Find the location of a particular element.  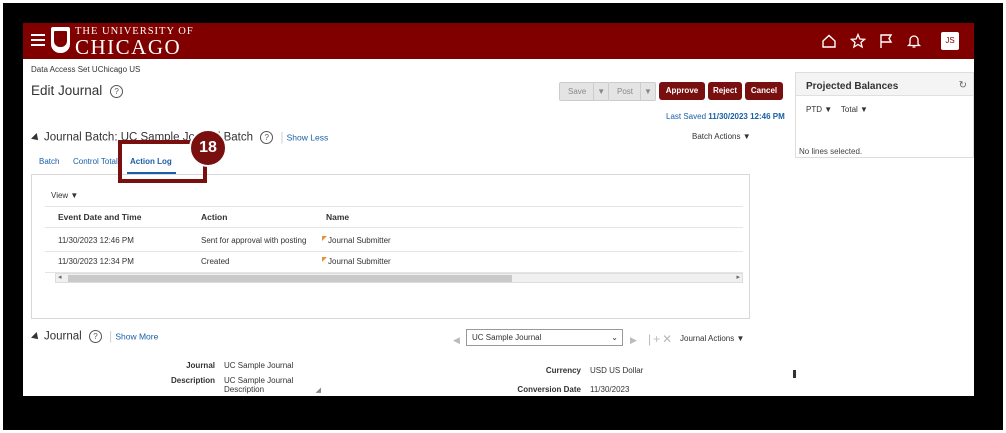

add-remove-icons: |+✕ is located at coordinates (661, 339).